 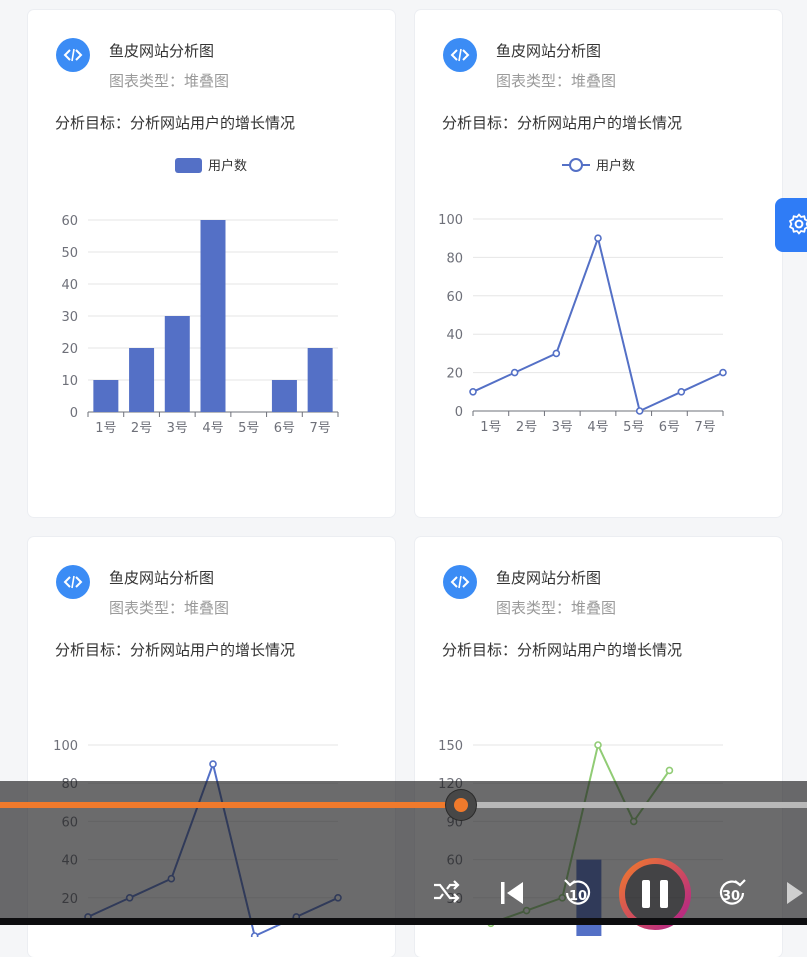 I want to click on previous-button, so click(x=512, y=893).